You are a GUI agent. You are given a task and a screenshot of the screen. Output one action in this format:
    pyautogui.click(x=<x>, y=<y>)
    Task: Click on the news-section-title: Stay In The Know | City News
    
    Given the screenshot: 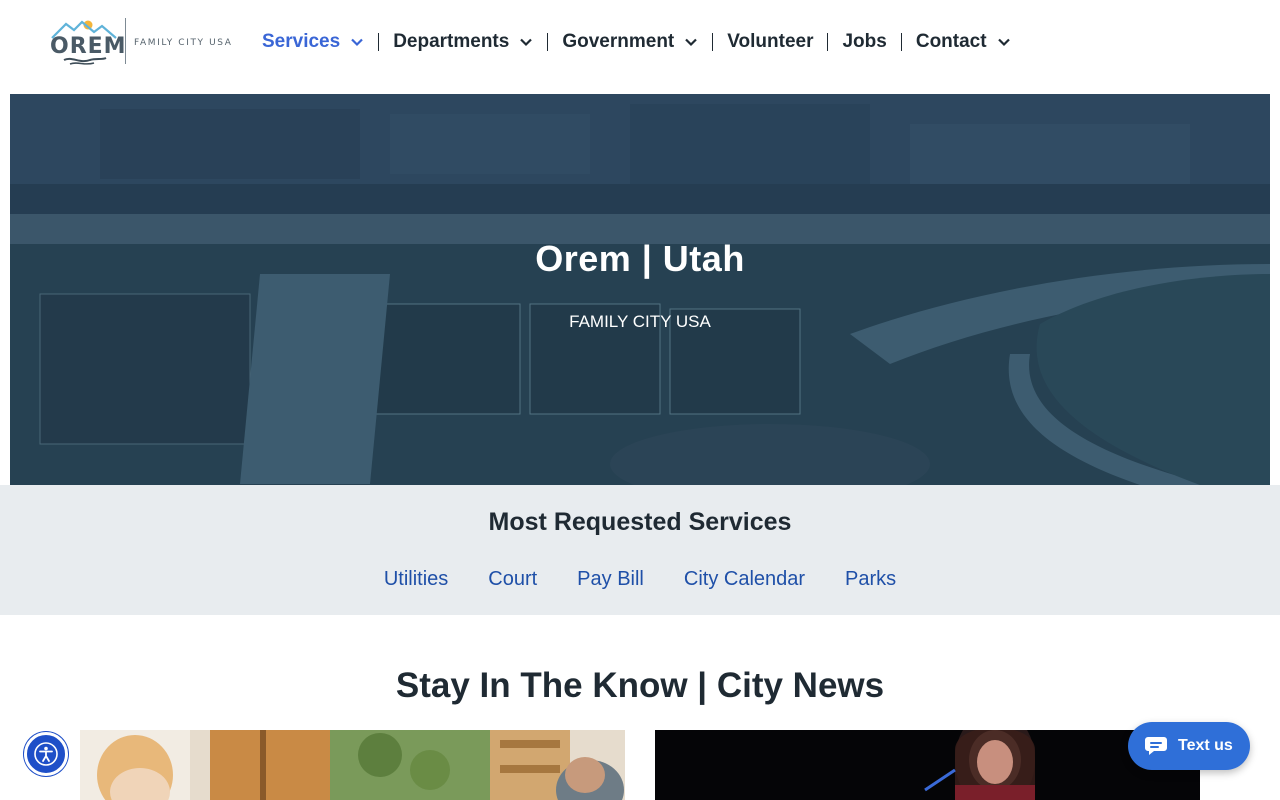 What is the action you would take?
    pyautogui.click(x=640, y=685)
    